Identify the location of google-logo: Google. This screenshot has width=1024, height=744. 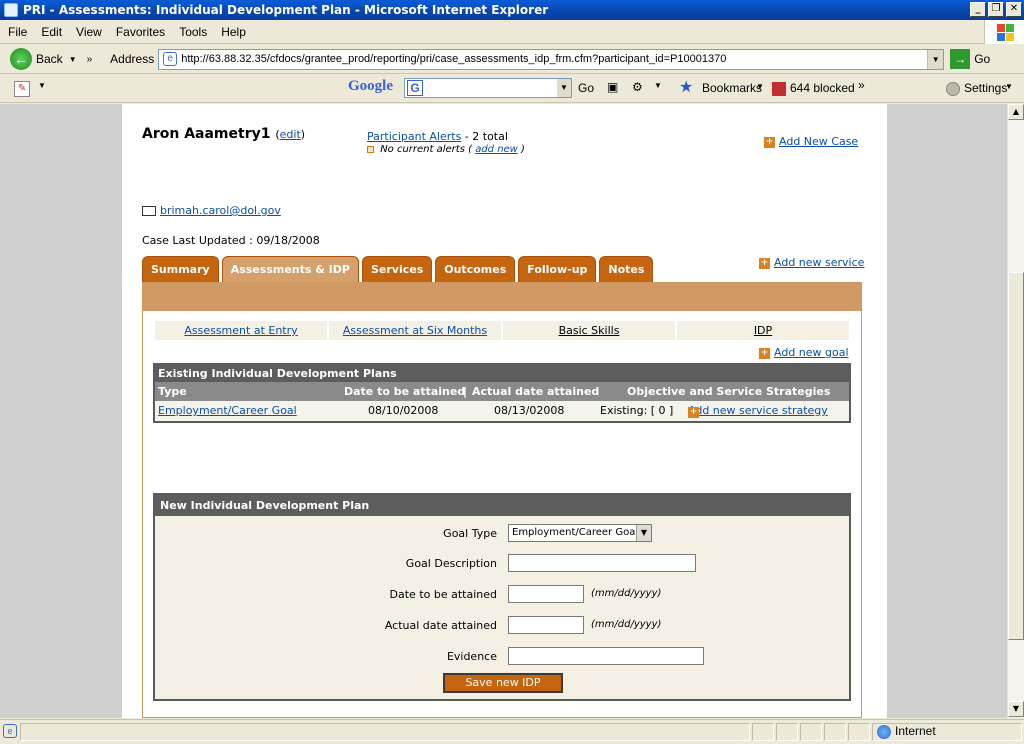
(370, 86).